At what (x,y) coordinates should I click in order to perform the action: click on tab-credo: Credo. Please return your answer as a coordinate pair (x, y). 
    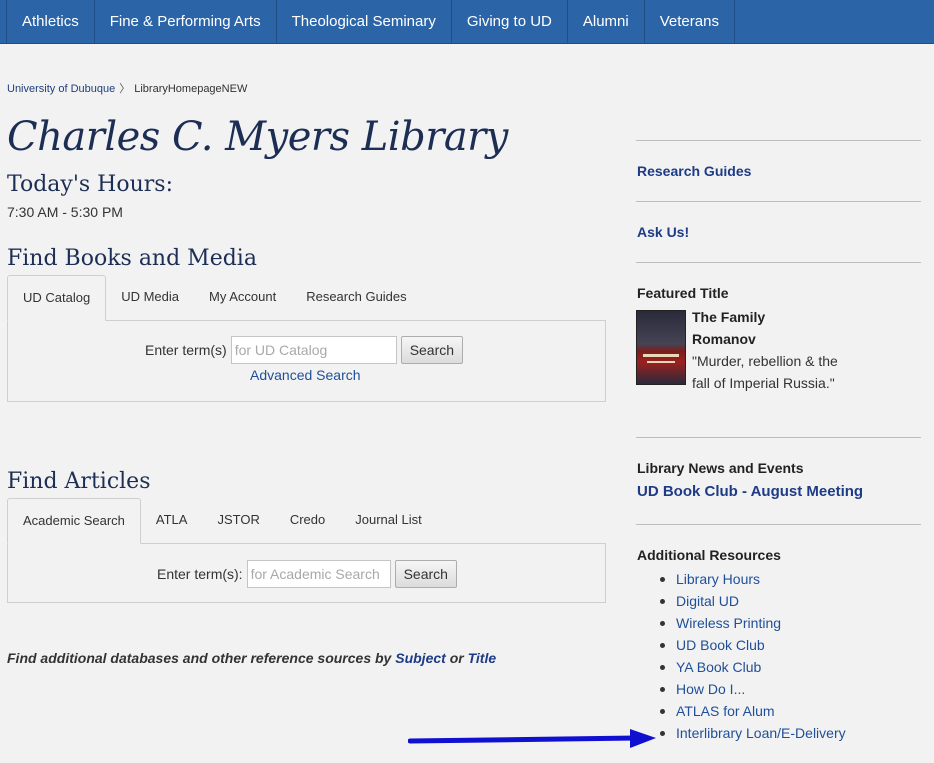
    Looking at the image, I should click on (307, 521).